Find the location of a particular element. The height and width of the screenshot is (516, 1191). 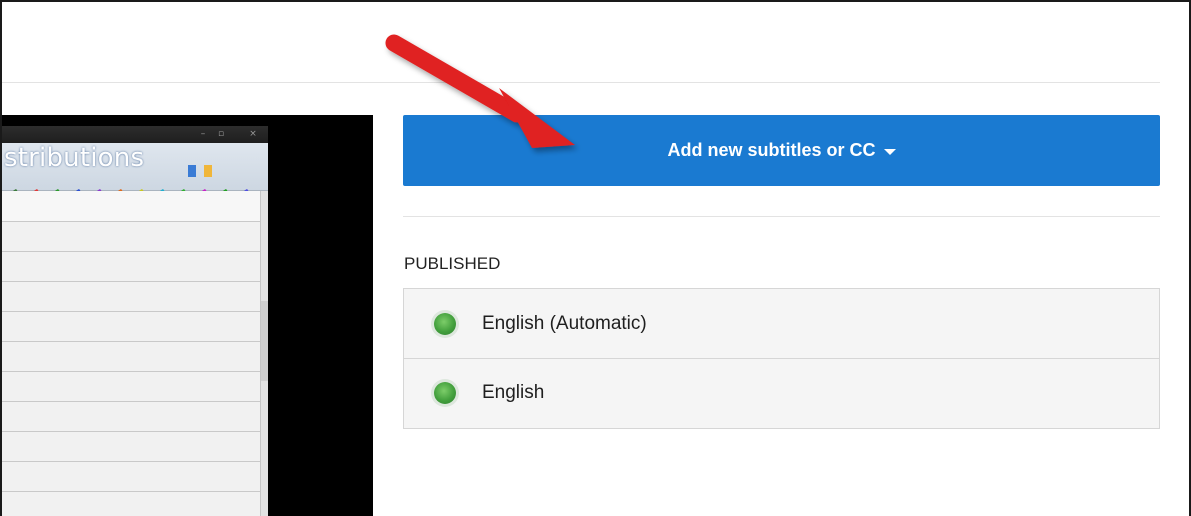

panel-divider is located at coordinates (781, 216).